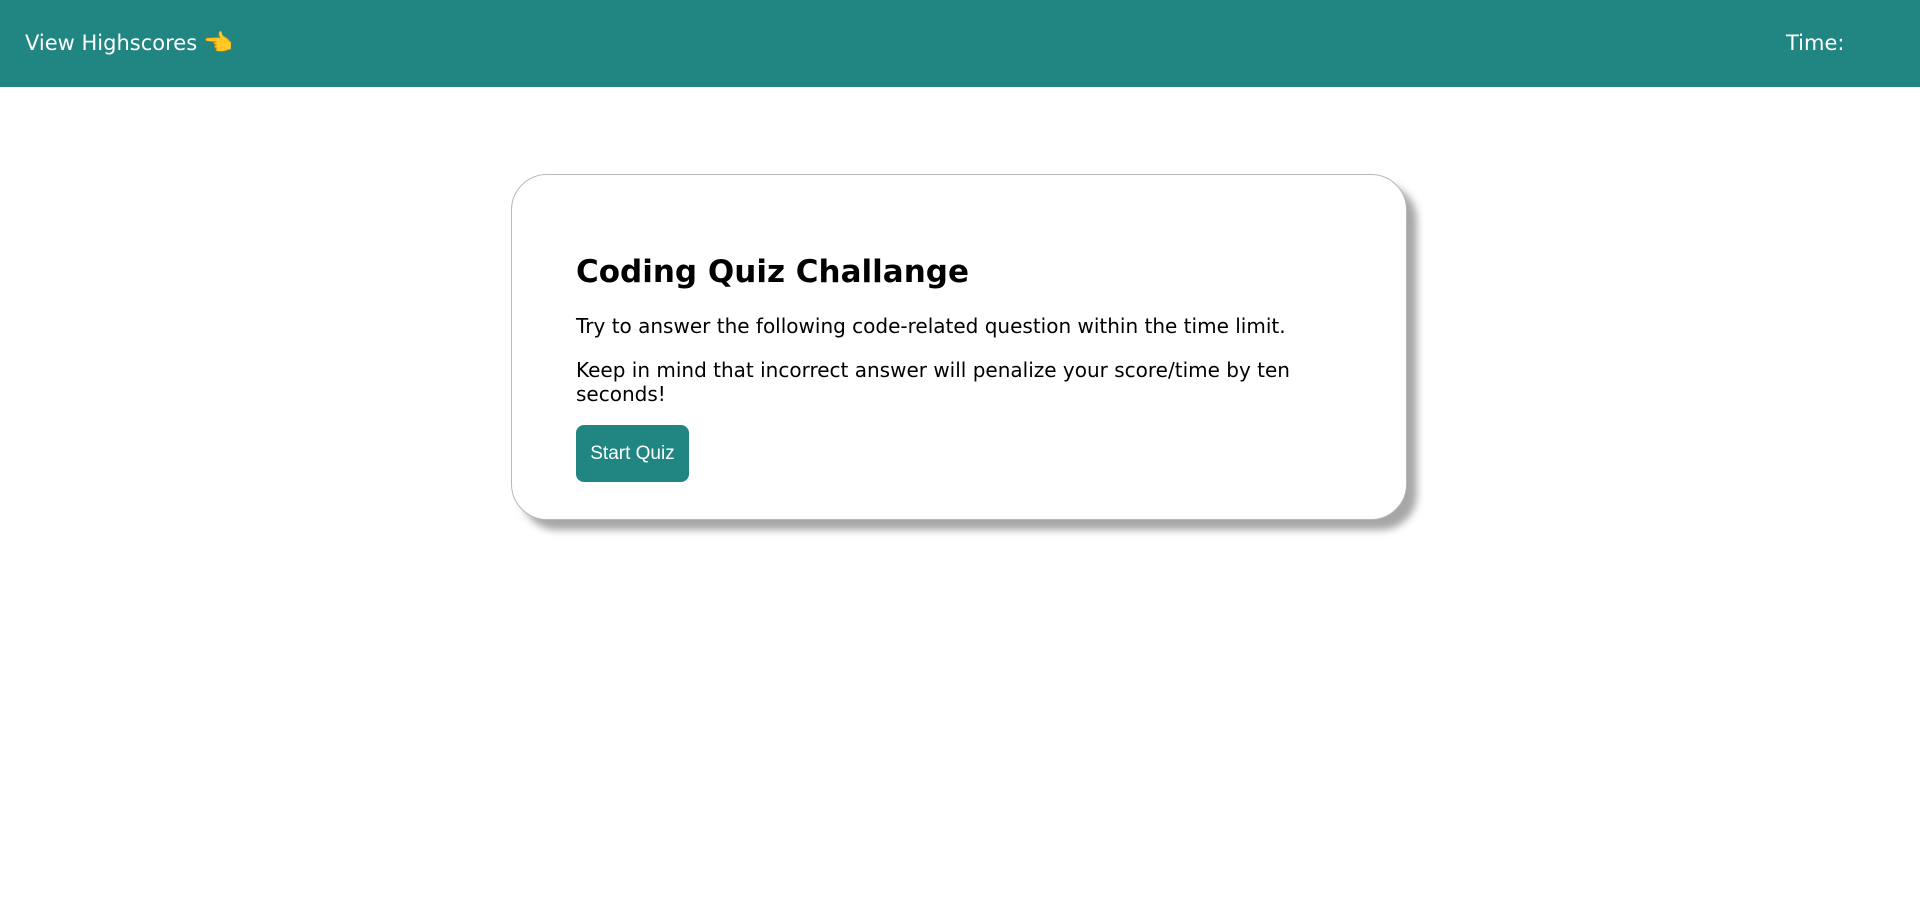 The width and height of the screenshot is (1920, 902). I want to click on start-quiz-button: Start Quiz, so click(632, 453).